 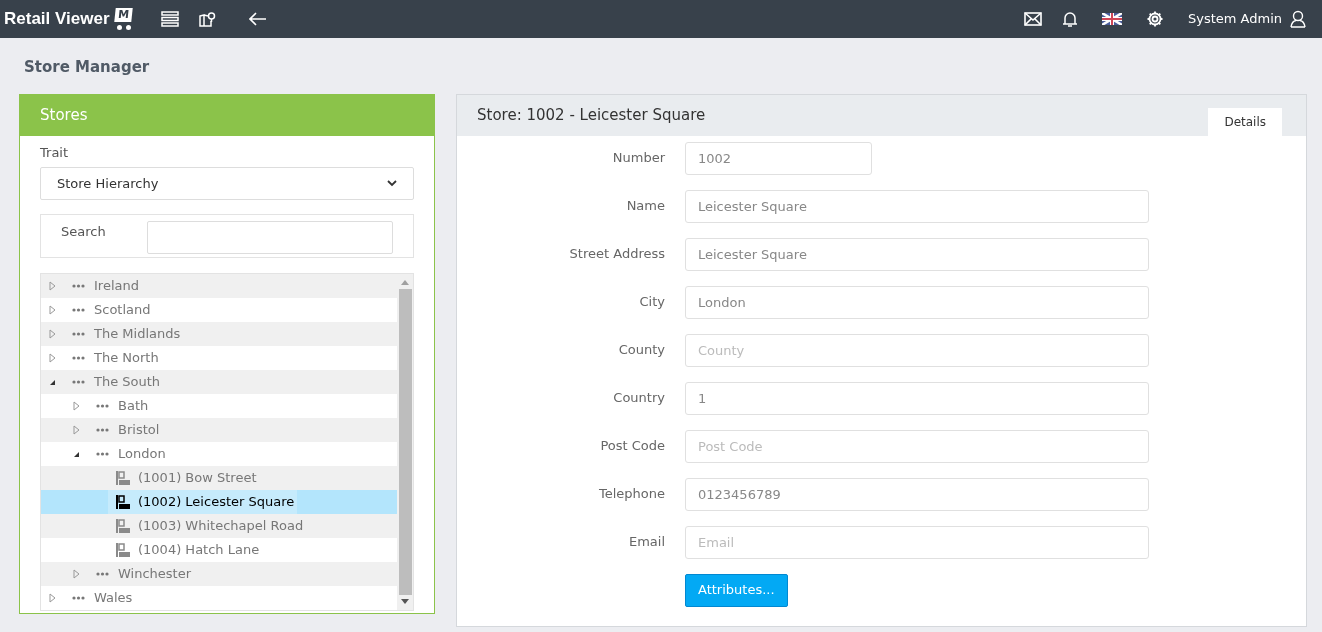 I want to click on field-label: Street Address, so click(x=616, y=254).